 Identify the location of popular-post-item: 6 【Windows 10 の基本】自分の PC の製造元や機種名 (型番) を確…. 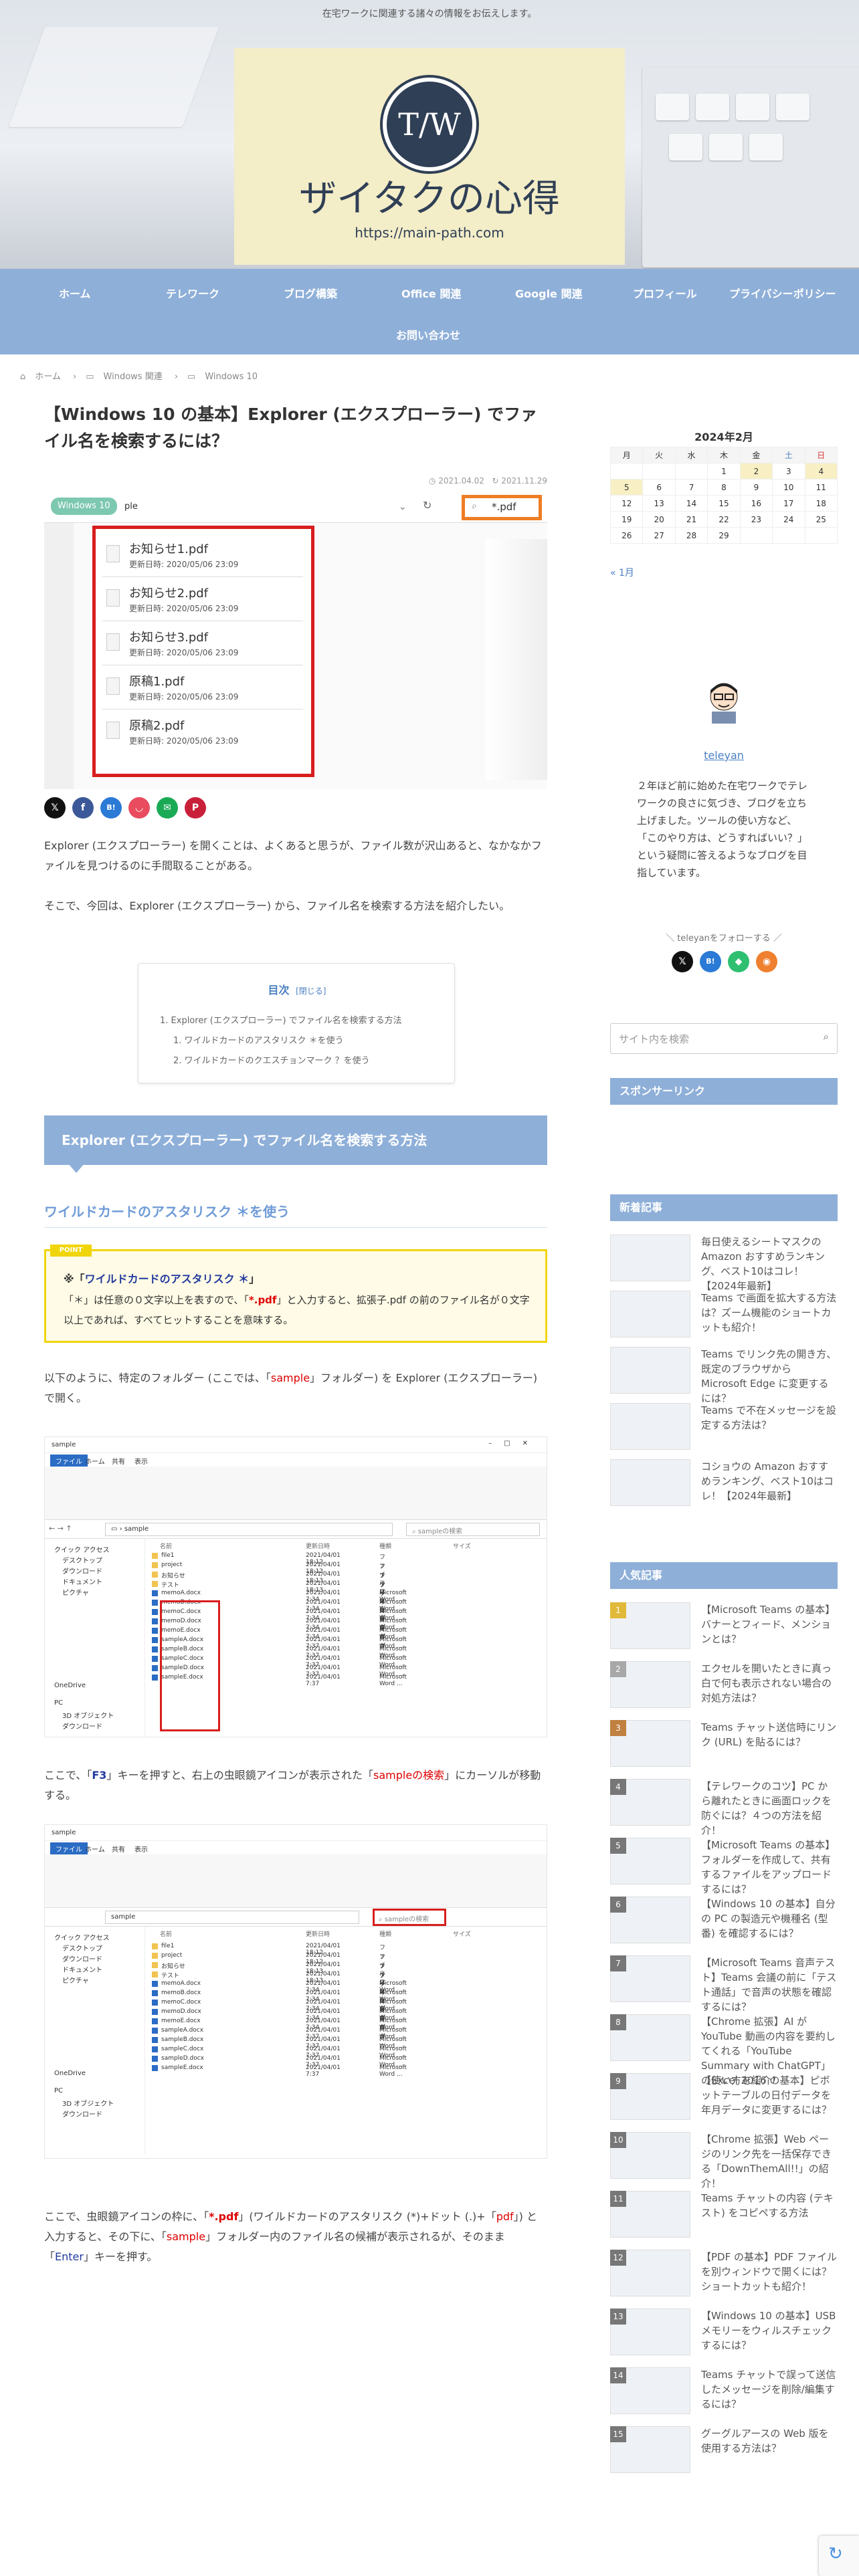
(724, 1922).